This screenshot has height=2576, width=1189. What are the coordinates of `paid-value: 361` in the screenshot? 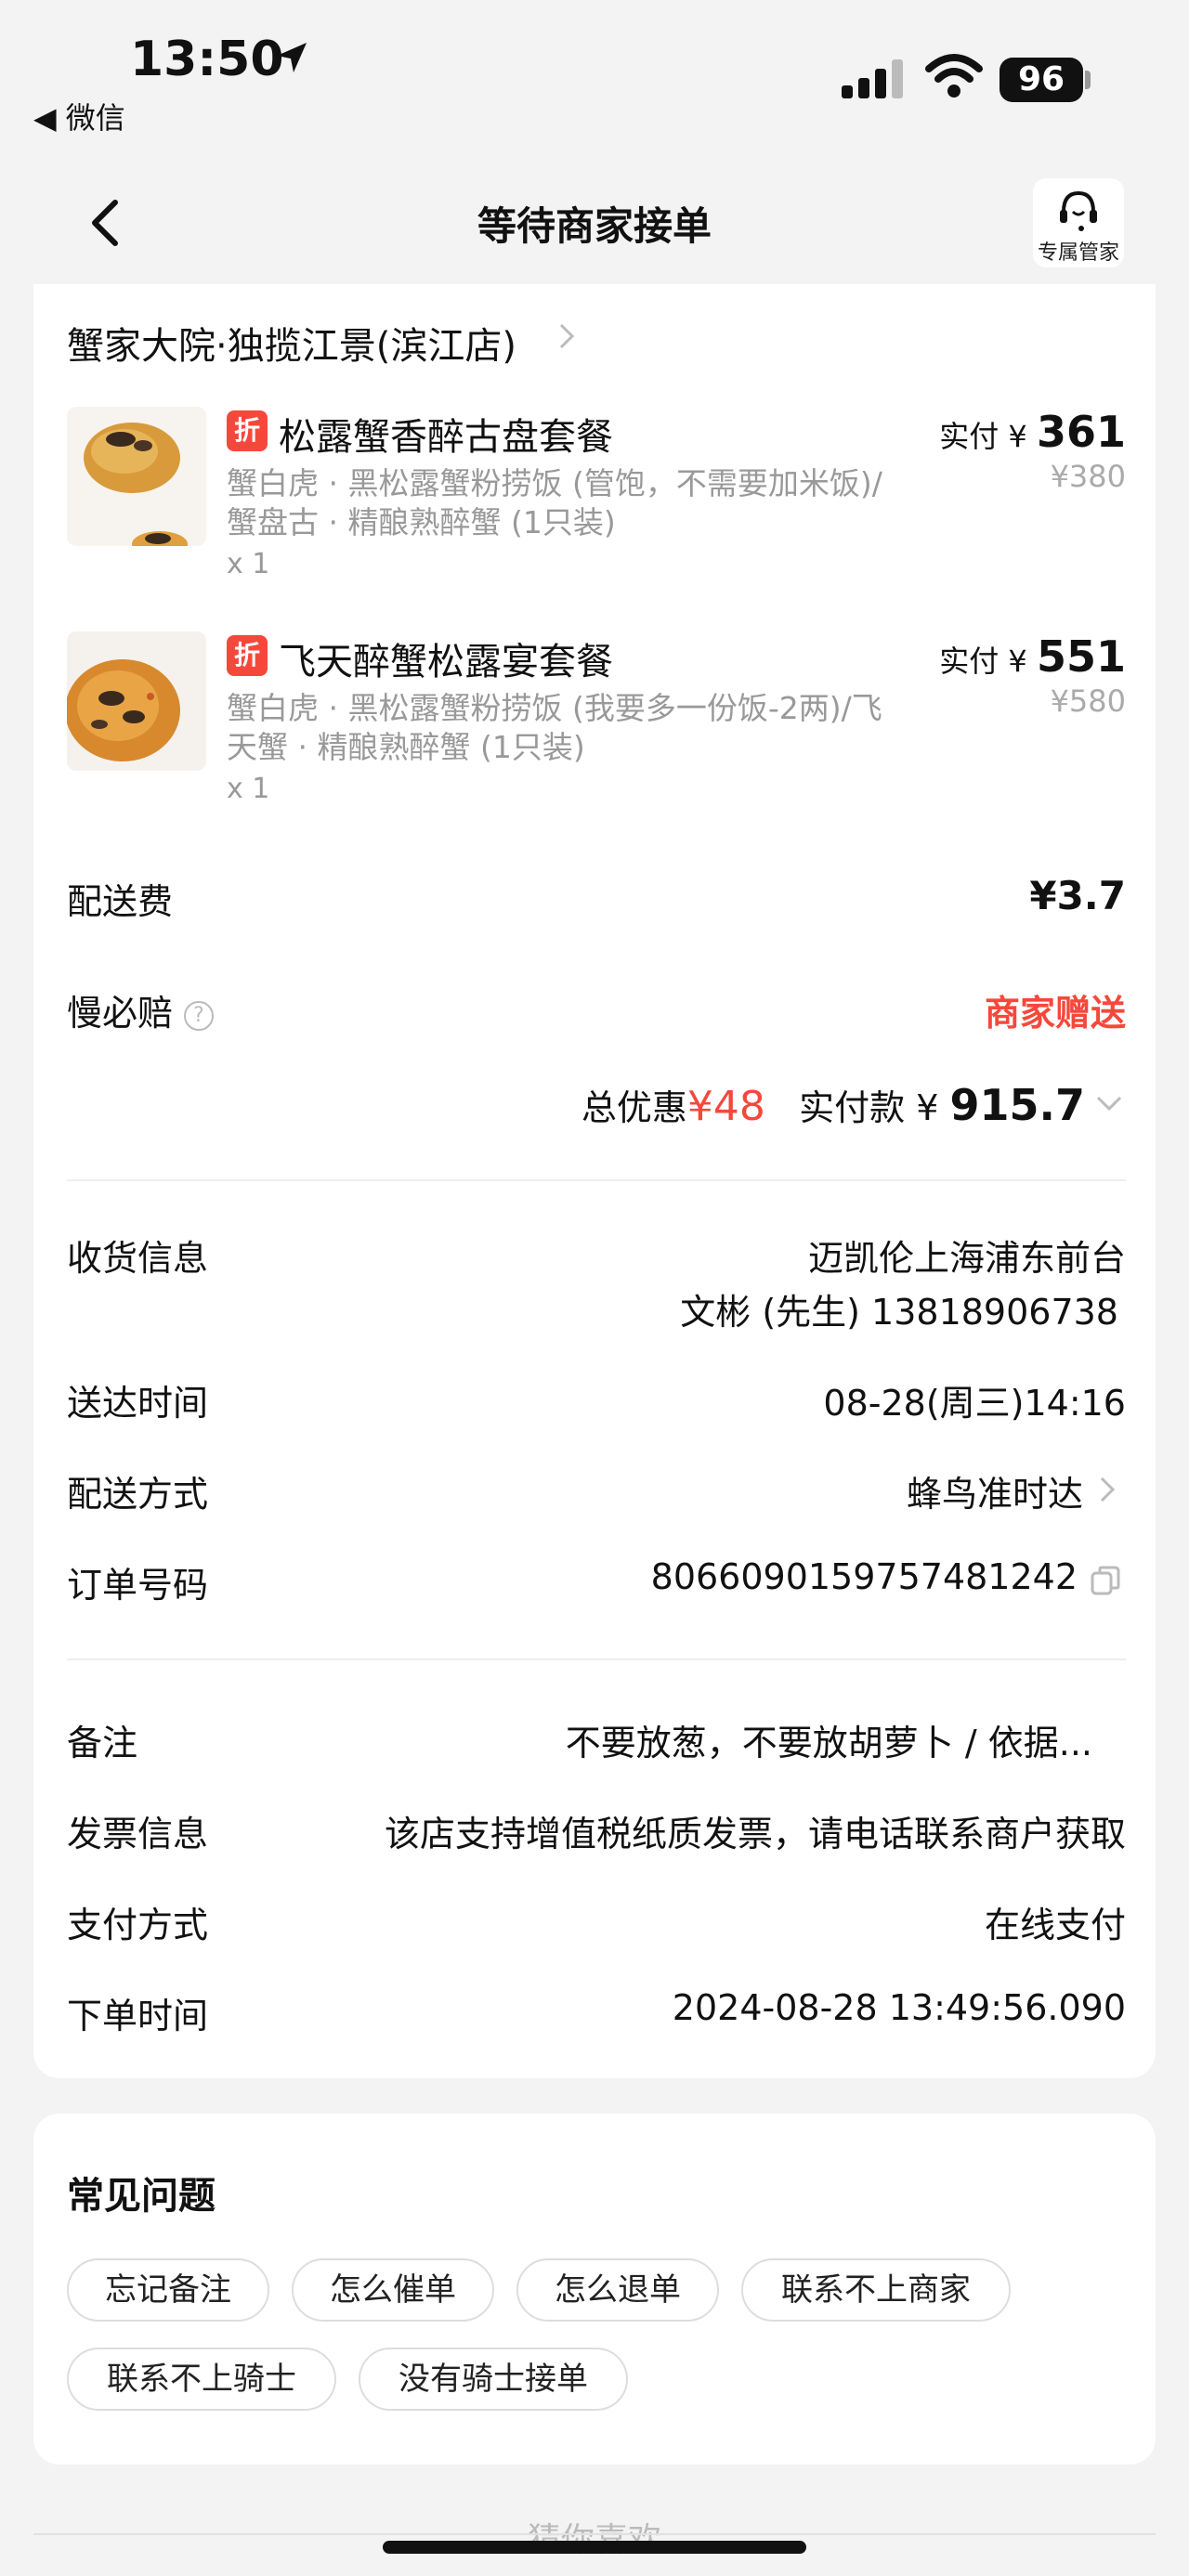 It's located at (1081, 432).